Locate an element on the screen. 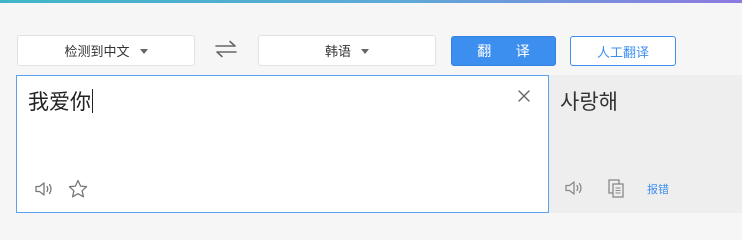  copy-result-button is located at coordinates (616, 188).